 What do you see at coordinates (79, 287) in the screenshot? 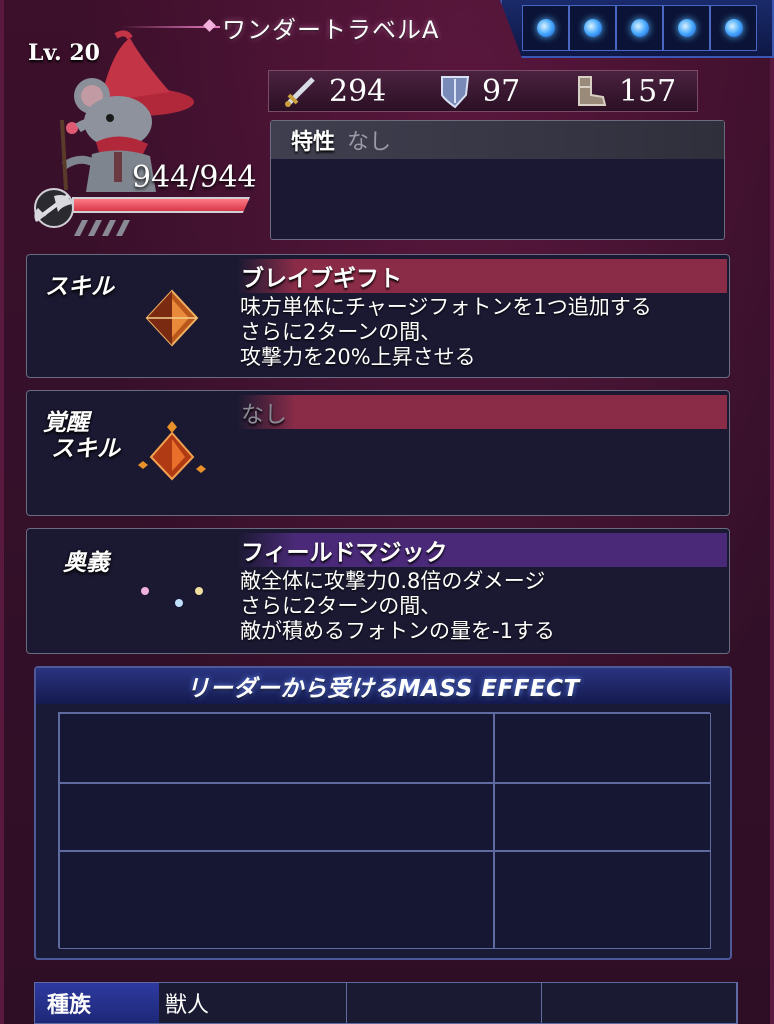
I see `skill-label: スキル` at bounding box center [79, 287].